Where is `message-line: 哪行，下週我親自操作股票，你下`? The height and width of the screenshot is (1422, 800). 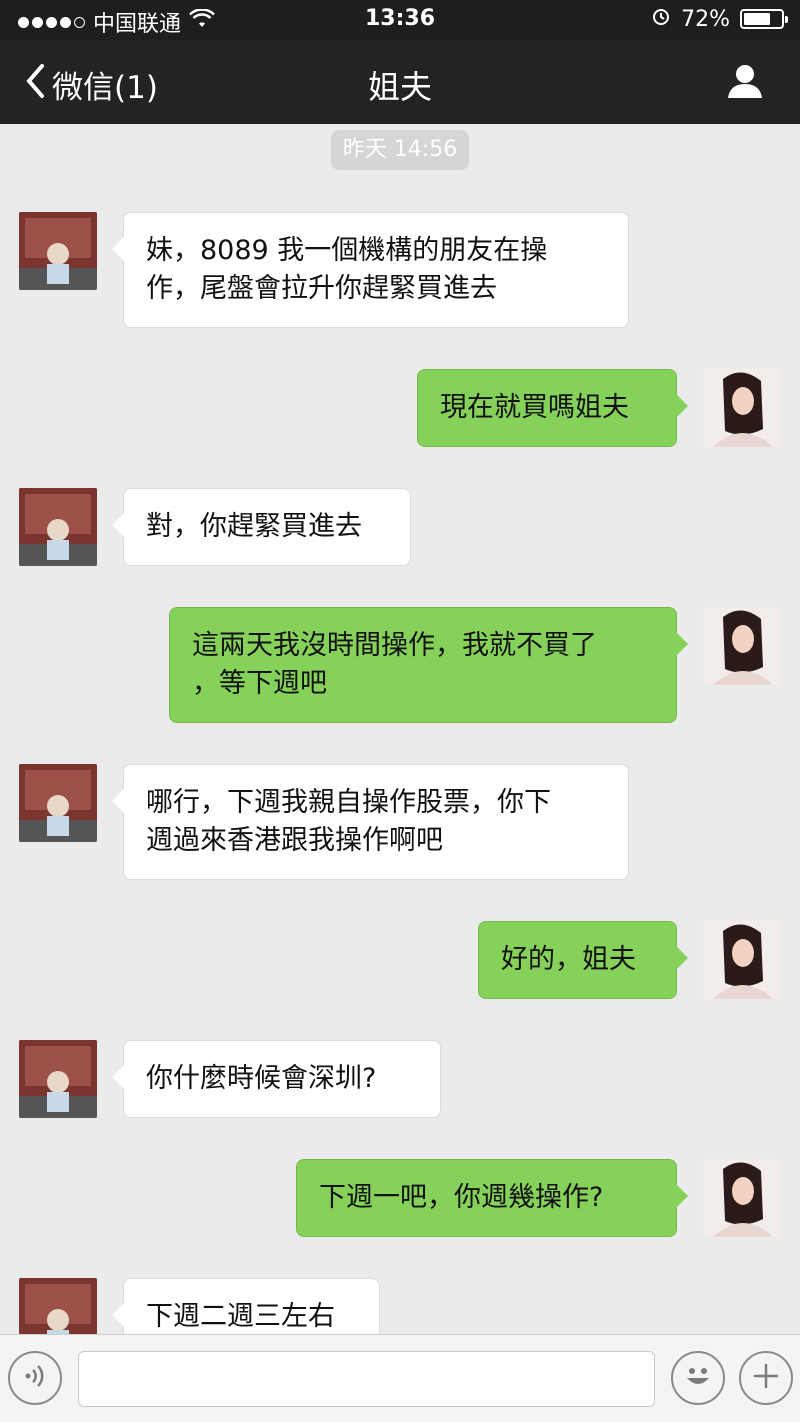
message-line: 哪行，下週我親自操作股票，你下 is located at coordinates (348, 802).